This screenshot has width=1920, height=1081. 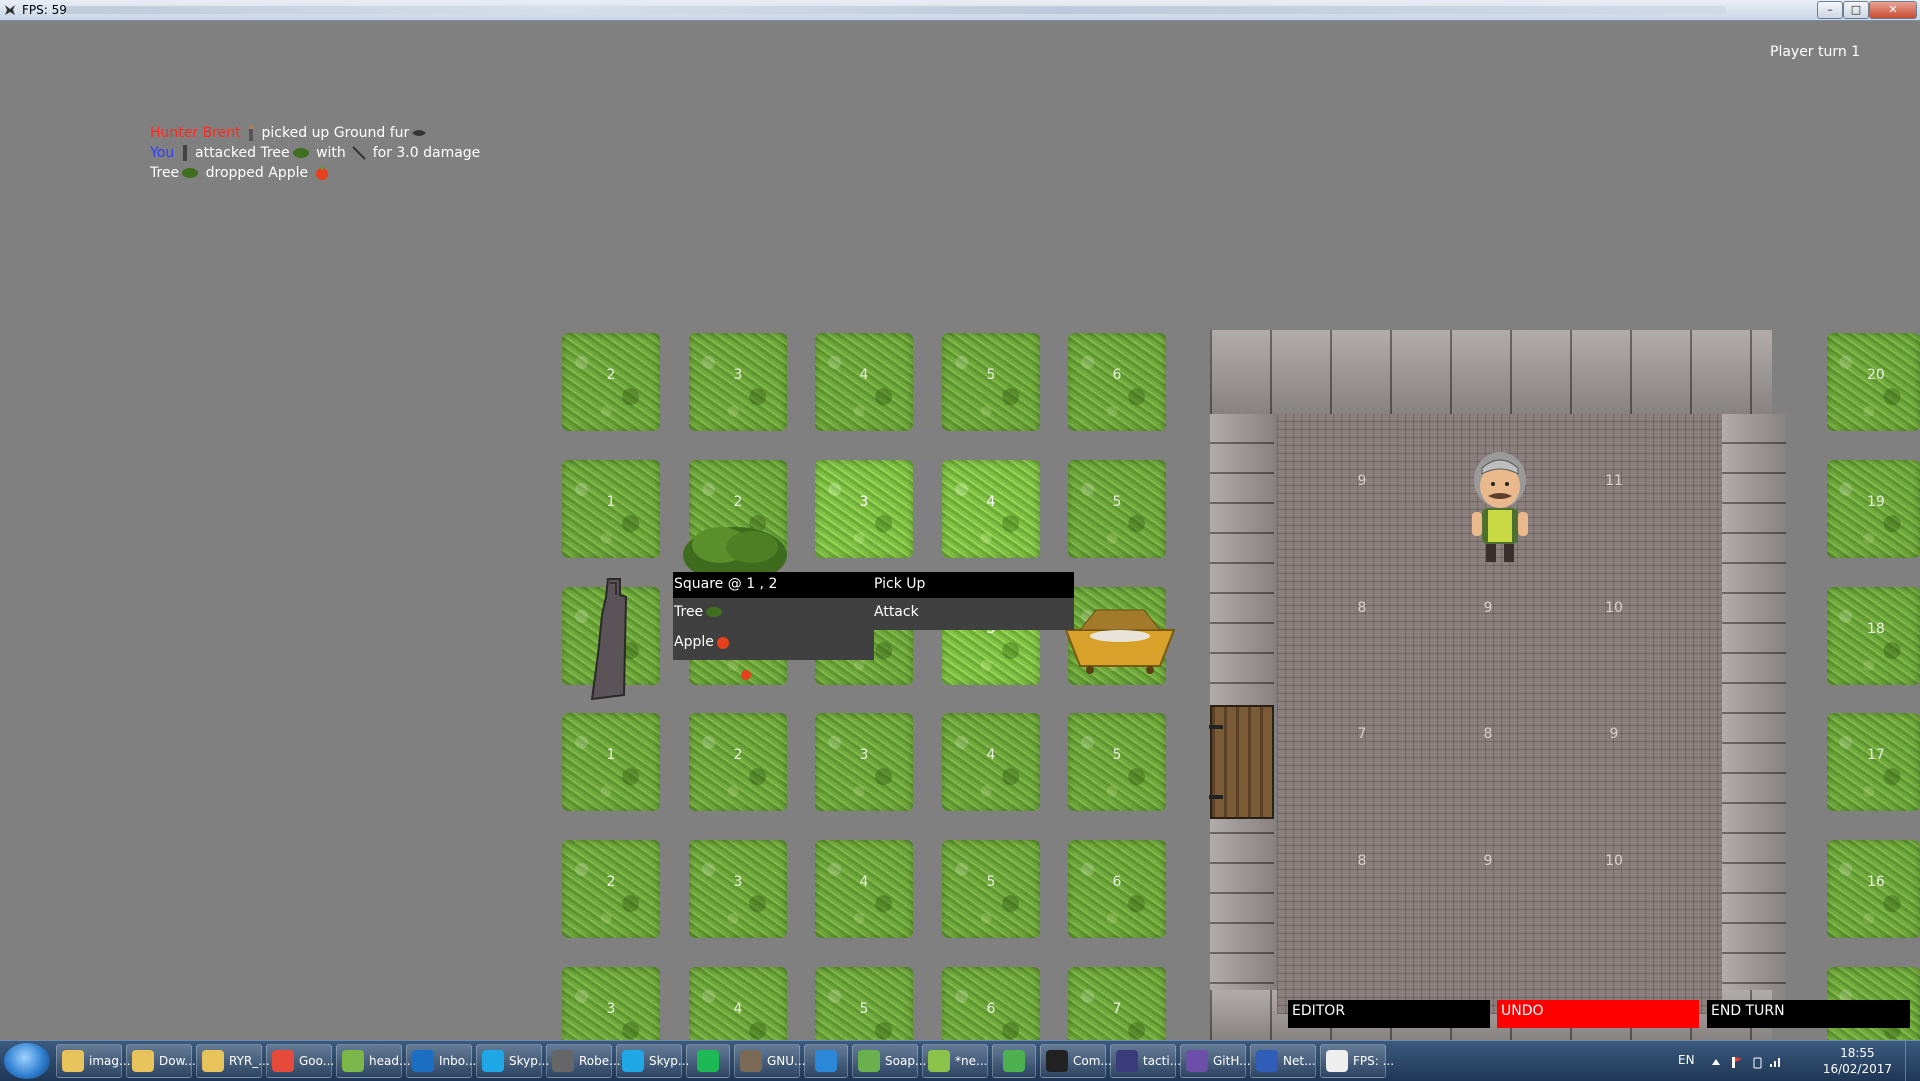 I want to click on board-square: 16, so click(x=1873, y=889).